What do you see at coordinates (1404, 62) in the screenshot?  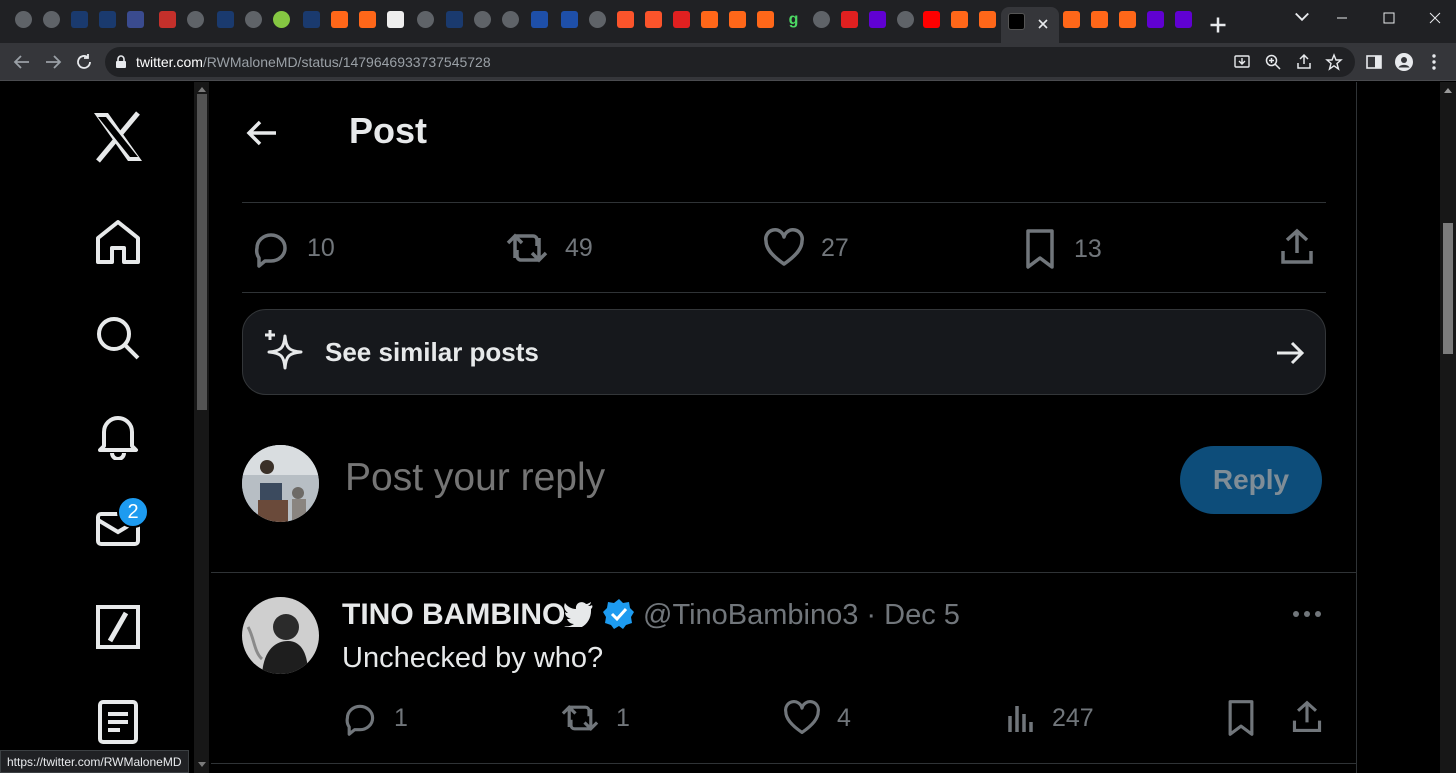 I see `profile-icon` at bounding box center [1404, 62].